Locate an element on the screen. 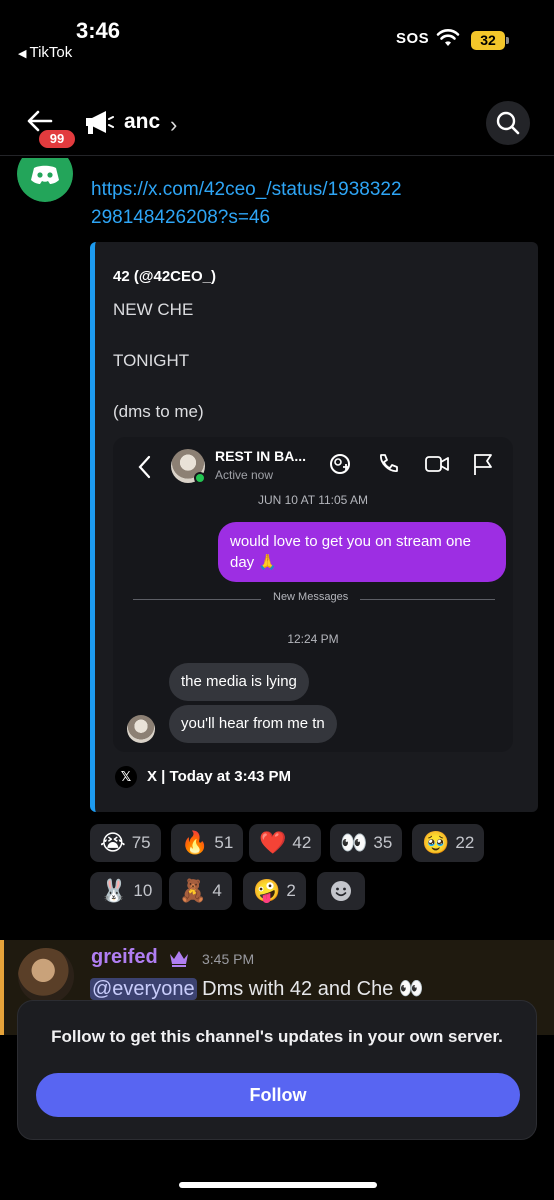  dm-time: 12:24 PM is located at coordinates (313, 639).